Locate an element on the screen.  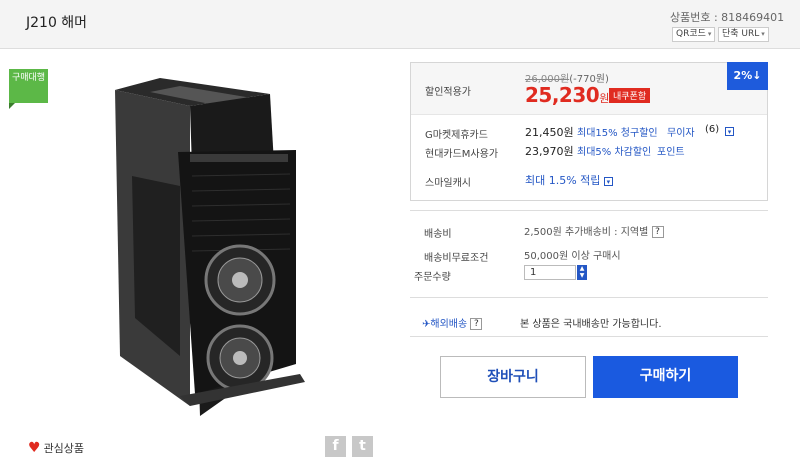
my-coupon-button: 내쿠폰함 is located at coordinates (630, 95).